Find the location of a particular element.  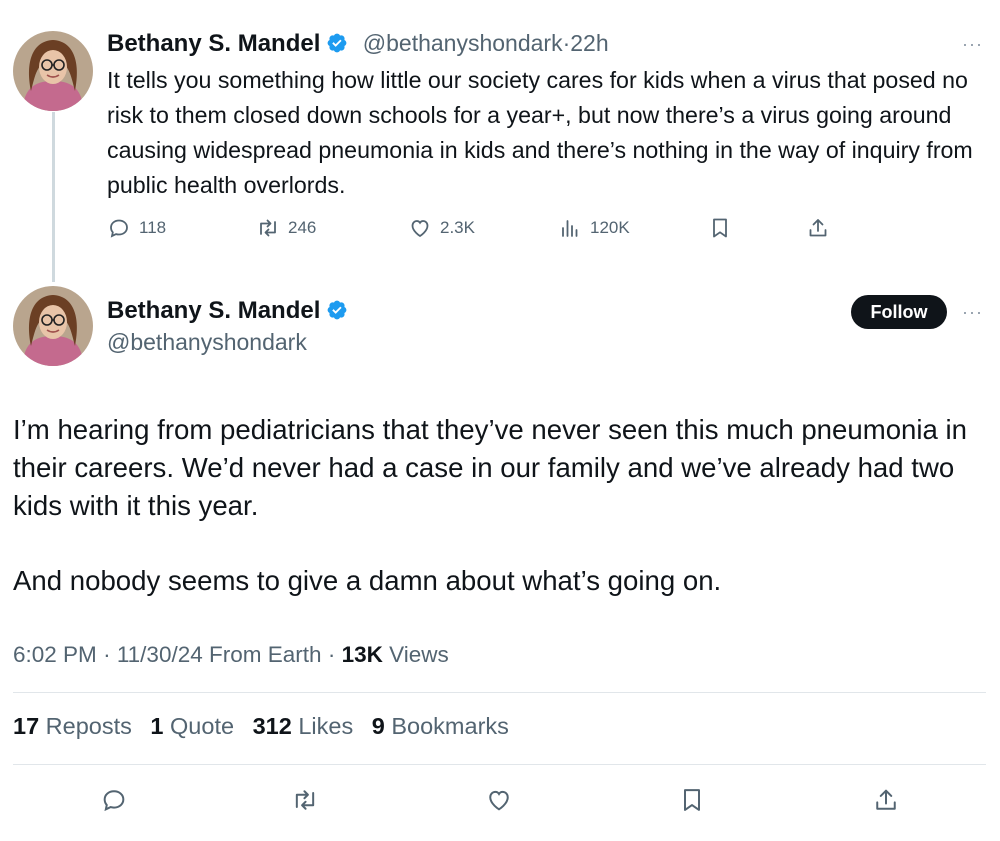

likes-count: 312 is located at coordinates (272, 726).